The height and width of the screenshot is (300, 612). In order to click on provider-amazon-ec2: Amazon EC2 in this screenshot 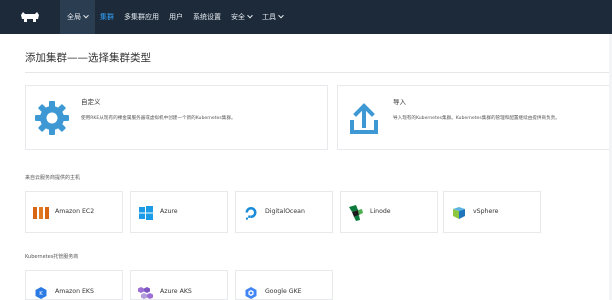, I will do `click(74, 212)`.